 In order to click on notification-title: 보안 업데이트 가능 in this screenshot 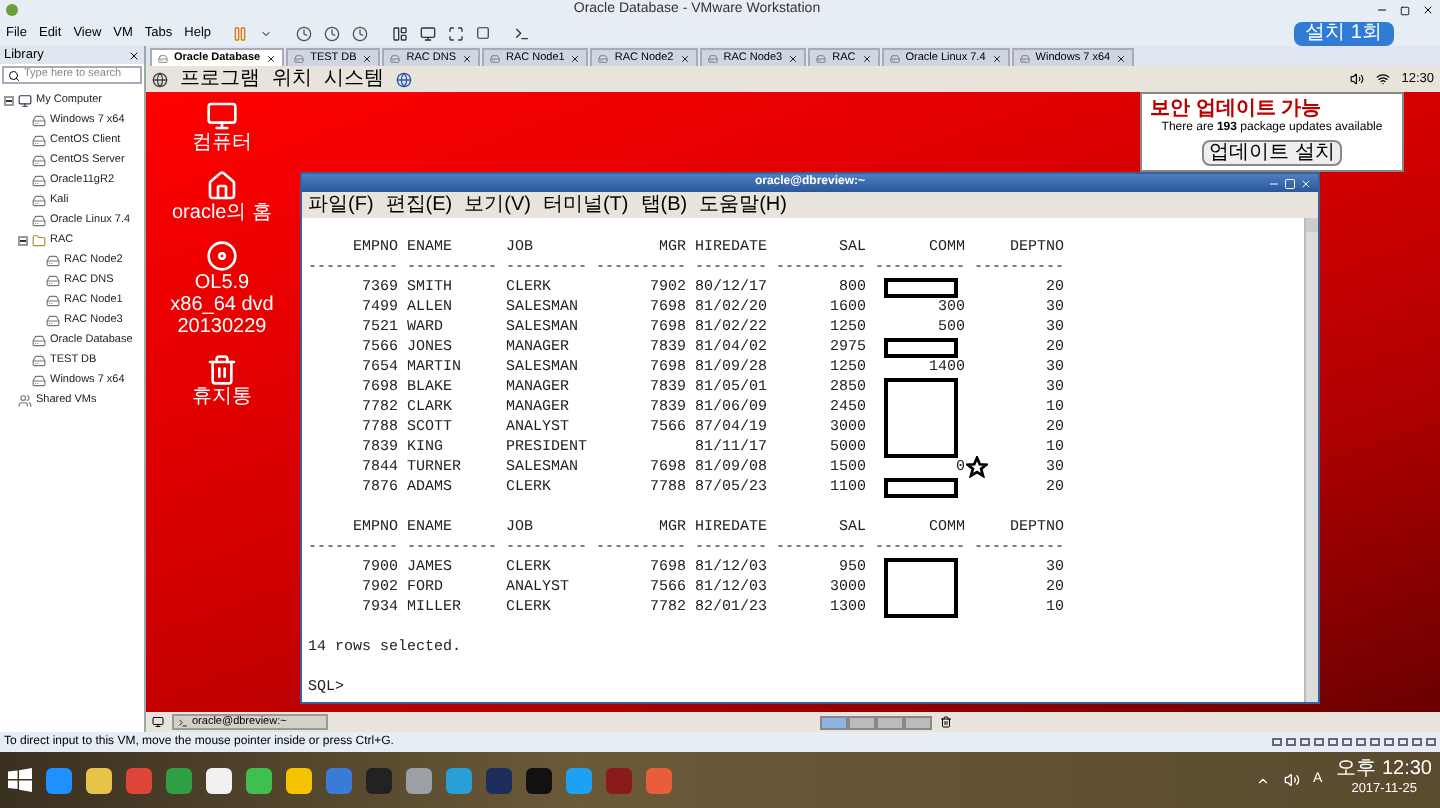, I will do `click(1236, 109)`.